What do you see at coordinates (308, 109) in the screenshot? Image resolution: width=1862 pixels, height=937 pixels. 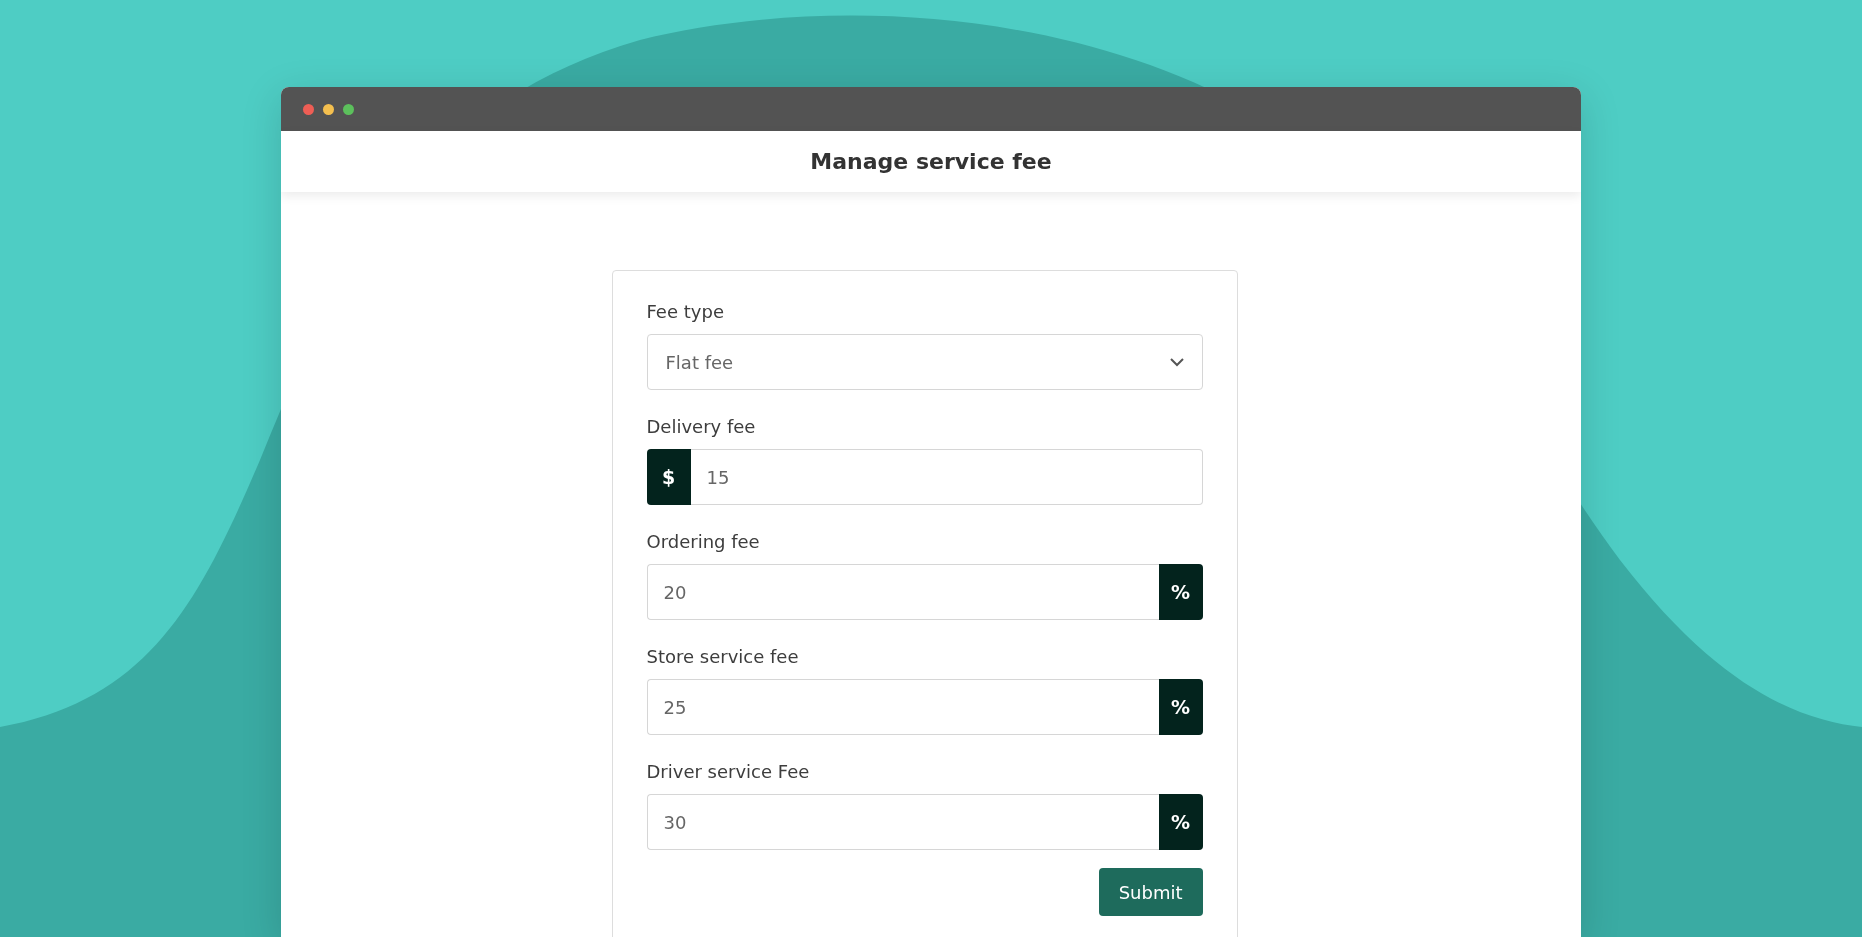 I see `close-dot-icon` at bounding box center [308, 109].